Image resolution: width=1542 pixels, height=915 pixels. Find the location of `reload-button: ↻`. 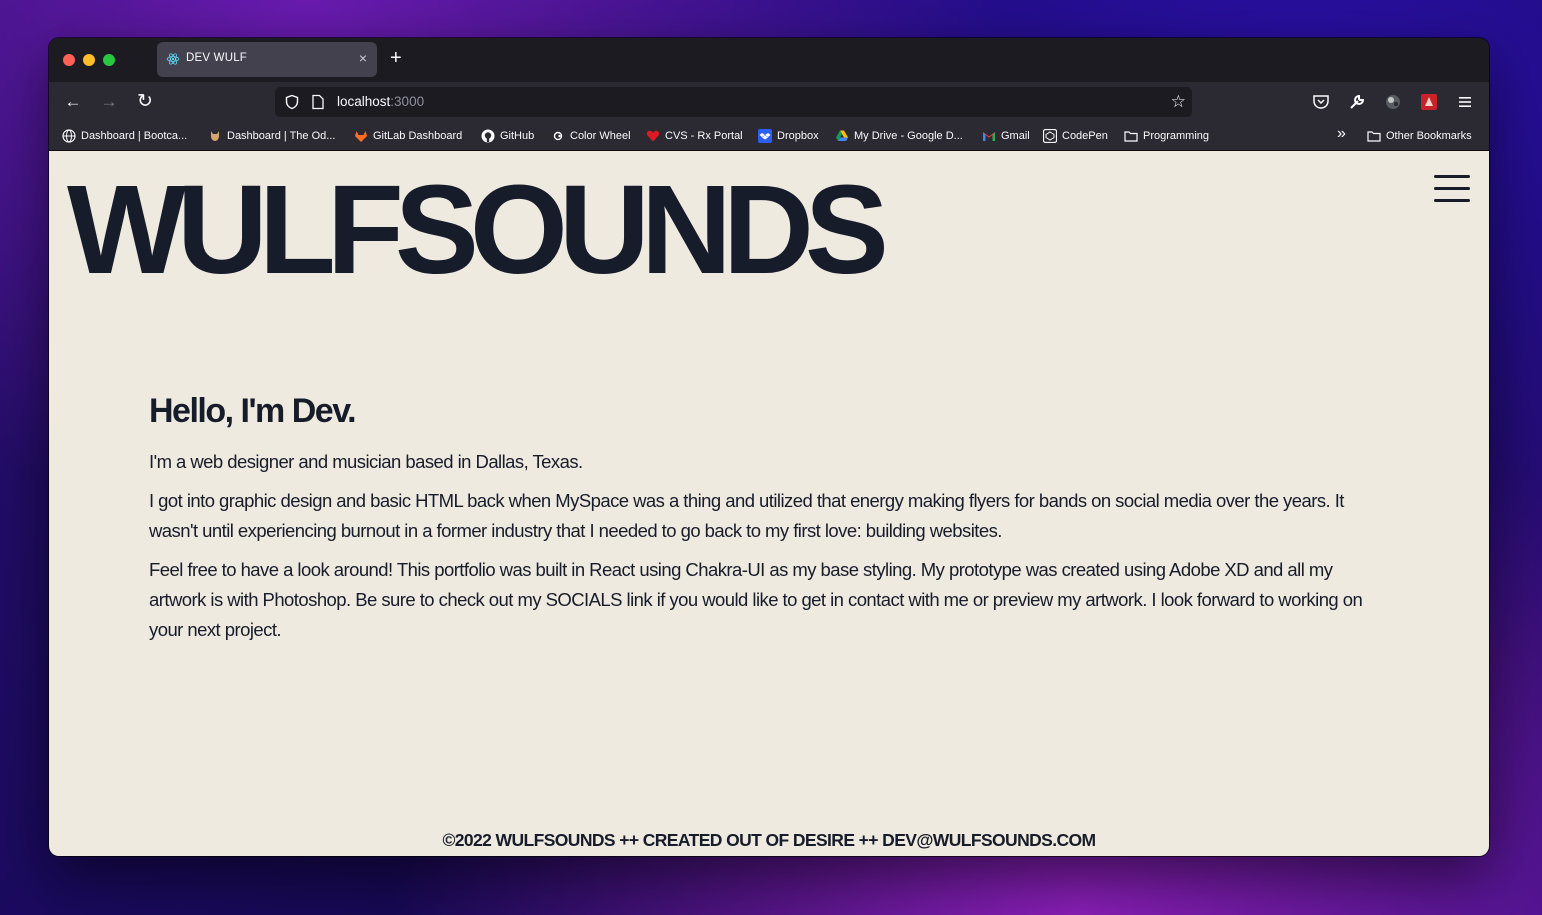

reload-button: ↻ is located at coordinates (145, 102).